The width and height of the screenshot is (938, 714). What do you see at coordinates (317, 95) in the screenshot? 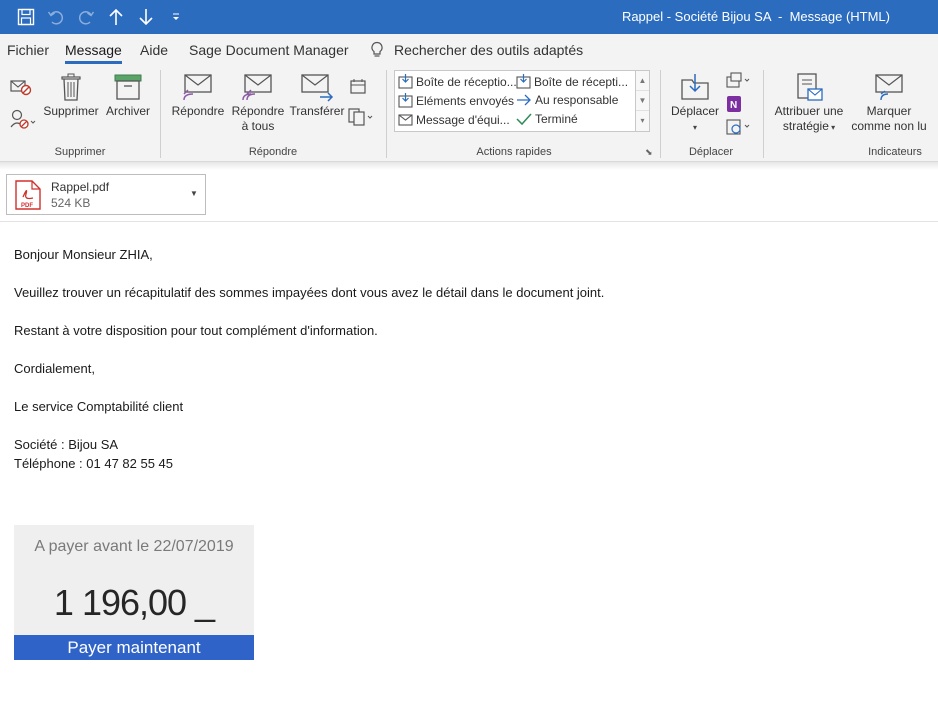
I see `forward-button: Transférer` at bounding box center [317, 95].